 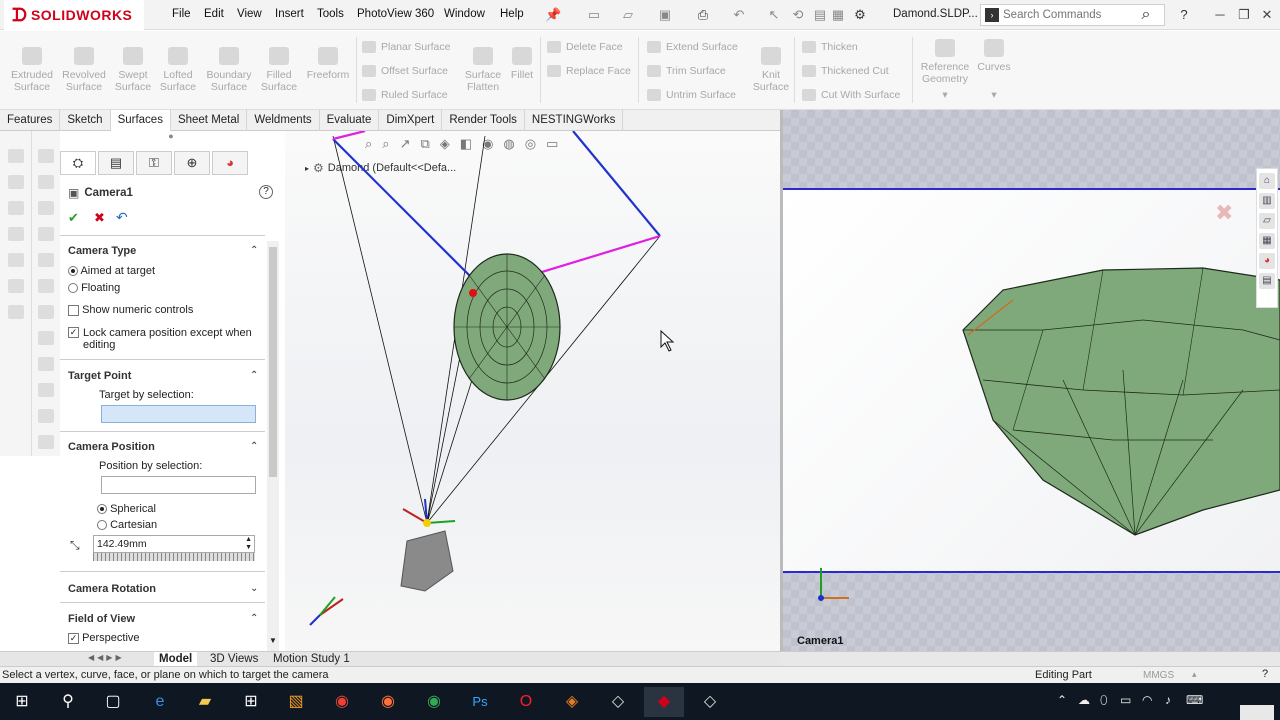 What do you see at coordinates (112, 589) in the screenshot?
I see `camera-rotation-header: Camera Rotation` at bounding box center [112, 589].